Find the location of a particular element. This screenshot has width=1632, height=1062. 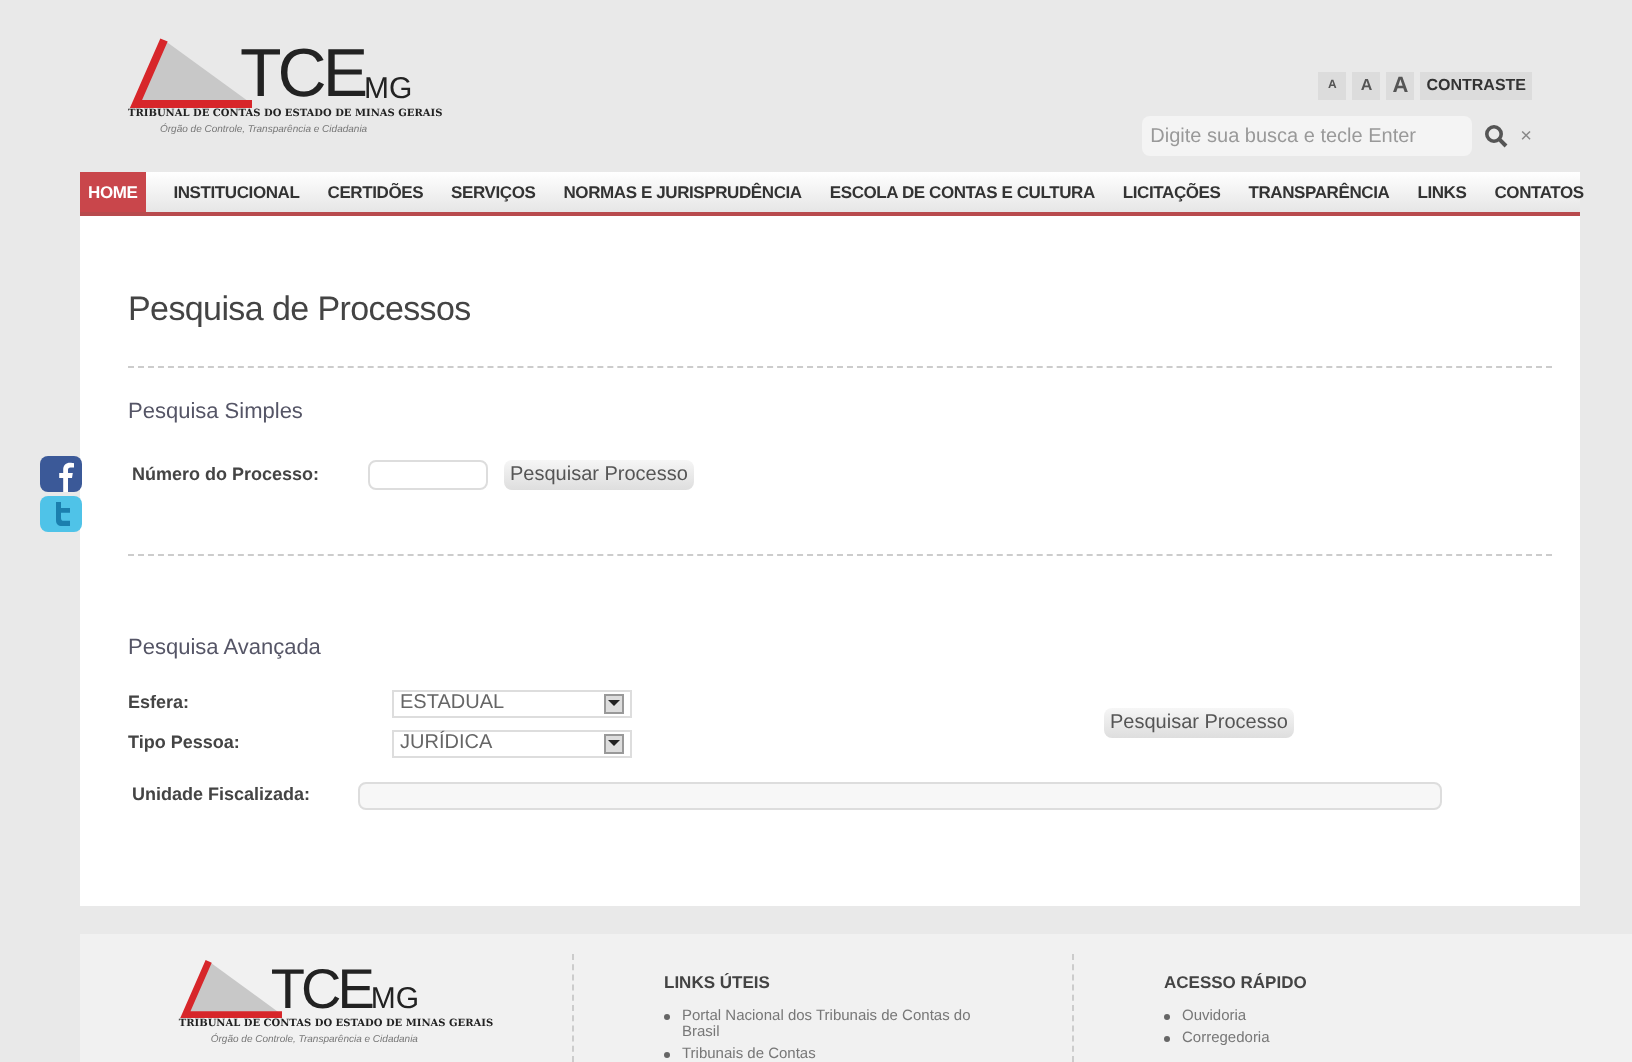

nav-tab: LINKS is located at coordinates (1442, 192).